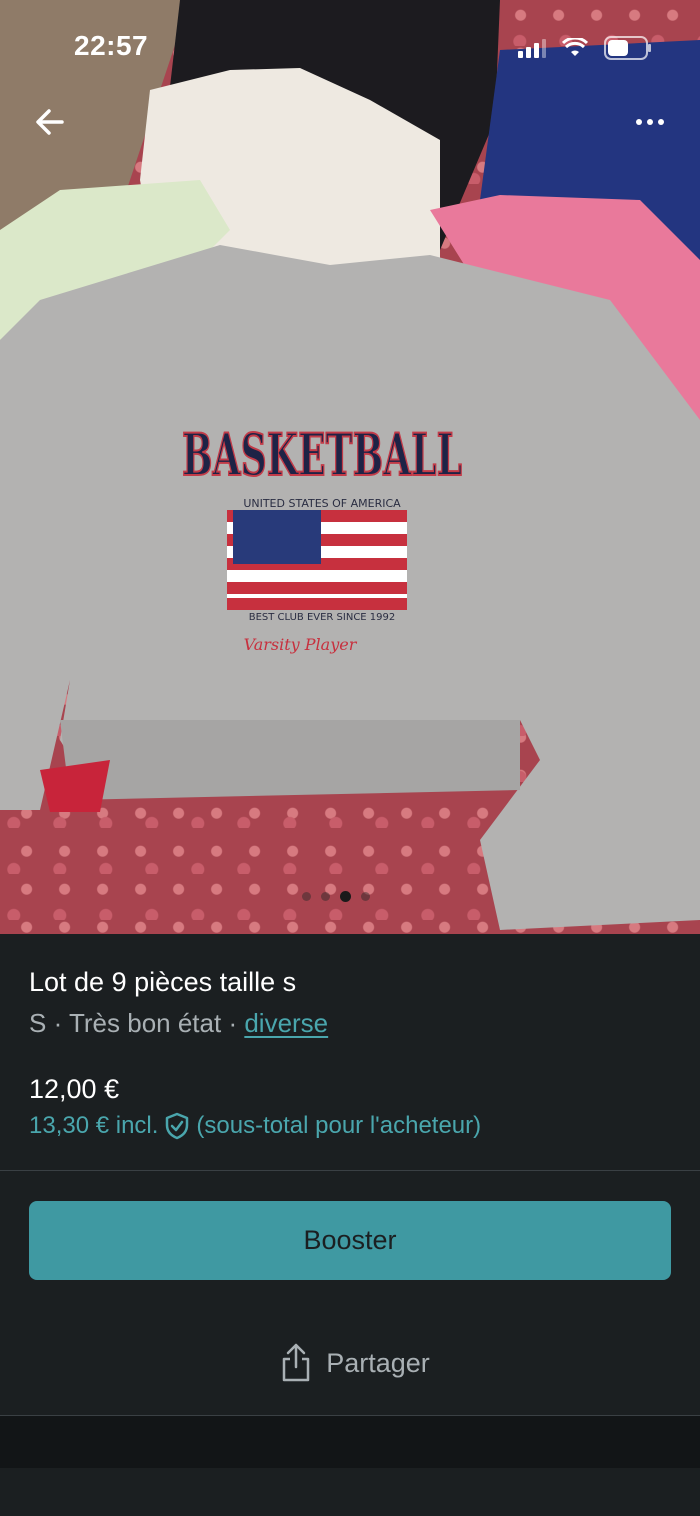 The height and width of the screenshot is (1516, 700). I want to click on svg-text: BASKETBALL, so click(322, 455).